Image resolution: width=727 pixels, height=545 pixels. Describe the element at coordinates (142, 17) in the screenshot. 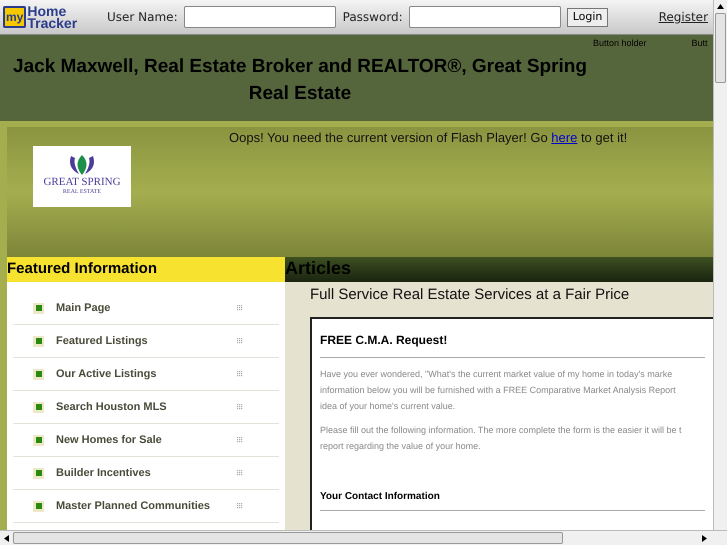

I see `username-label: User Name:` at that location.